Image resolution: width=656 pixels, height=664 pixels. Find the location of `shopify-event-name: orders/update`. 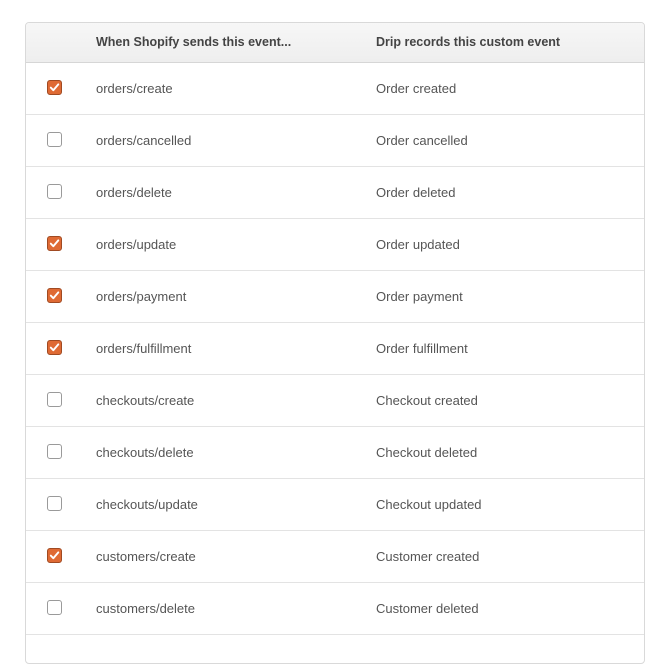

shopify-event-name: orders/update is located at coordinates (136, 244).